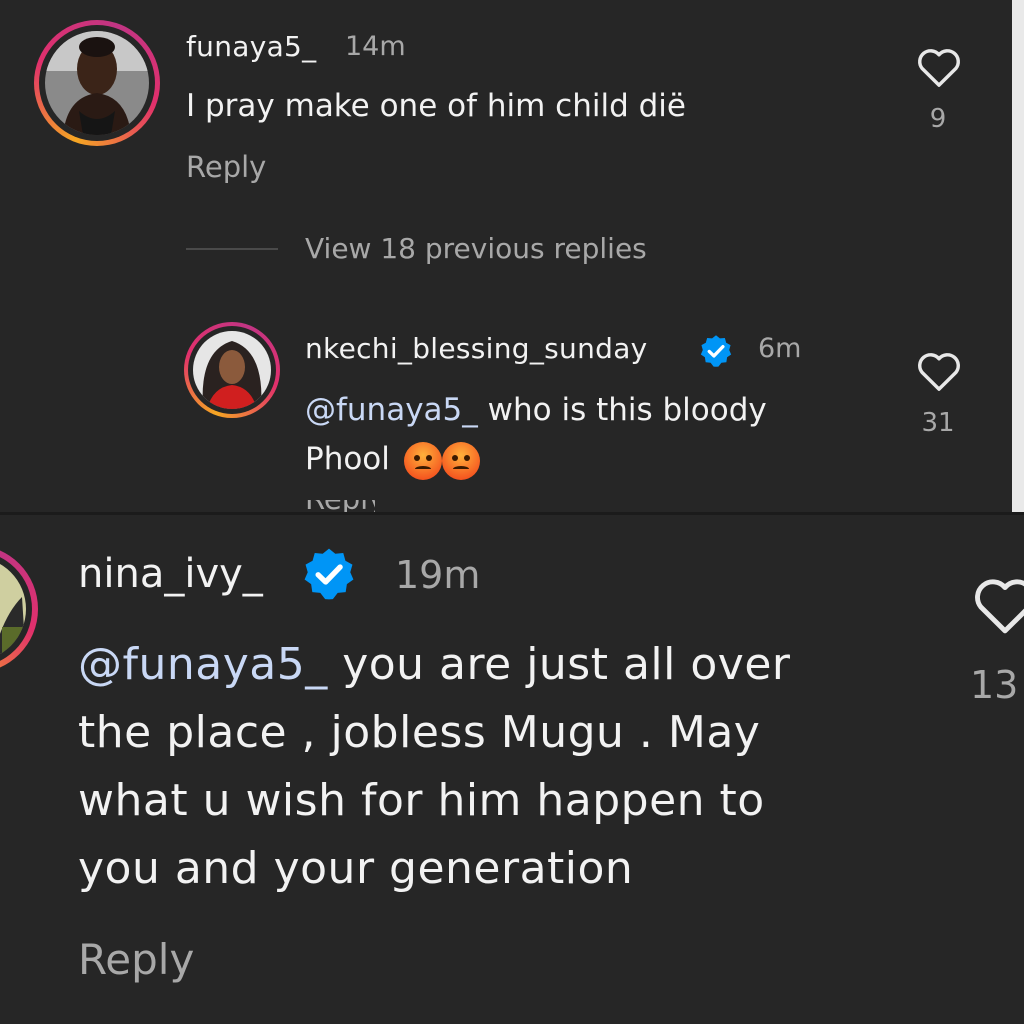  I want to click on screen-edge, so click(1018, 256).